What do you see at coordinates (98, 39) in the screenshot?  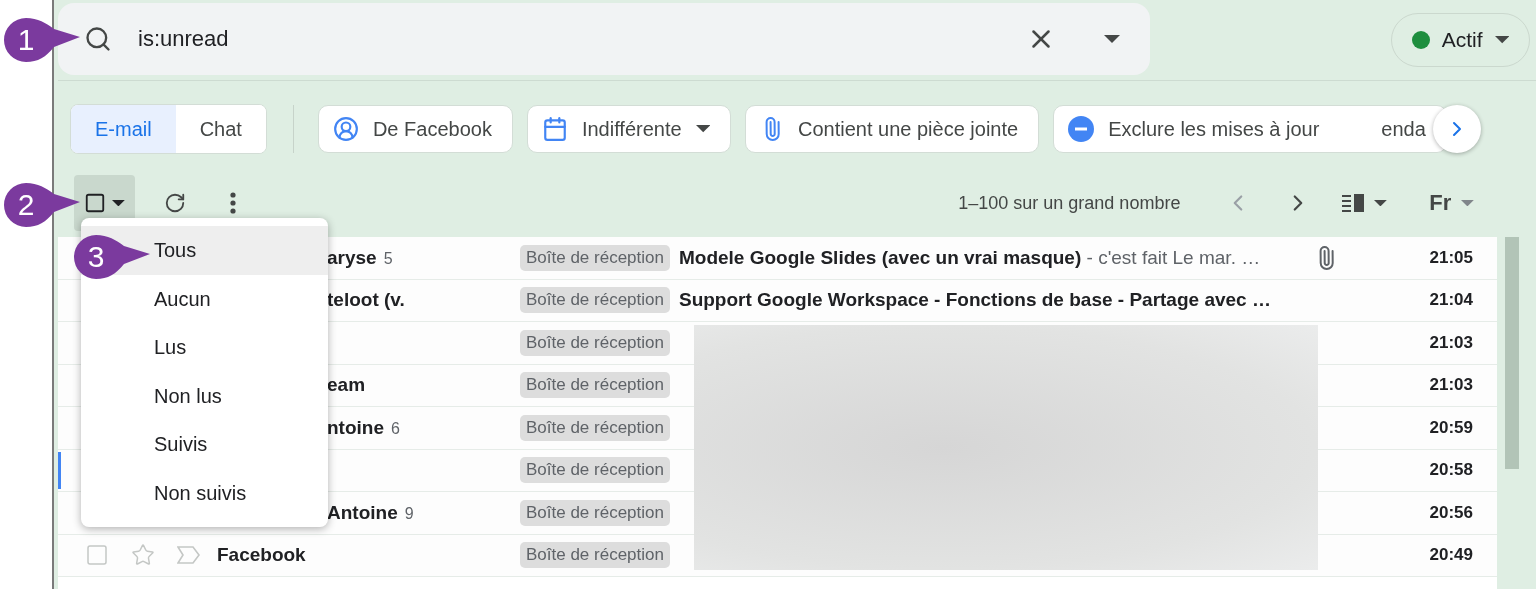 I see `search-icon` at bounding box center [98, 39].